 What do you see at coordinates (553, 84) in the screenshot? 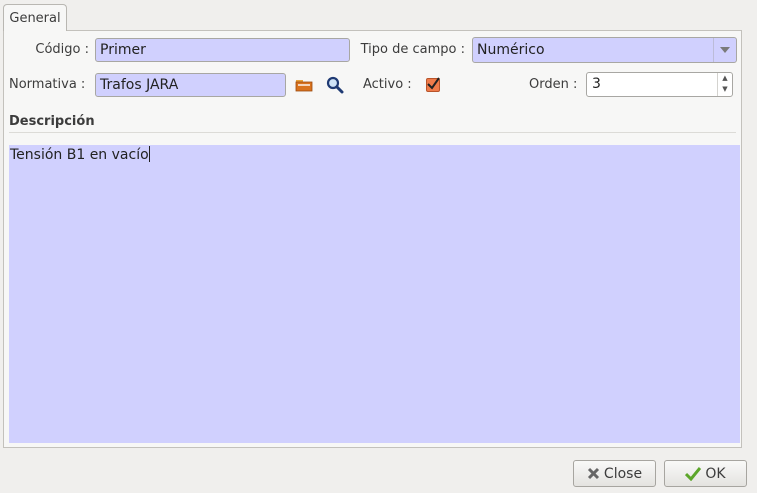
I see `orden-label: Orden :` at bounding box center [553, 84].